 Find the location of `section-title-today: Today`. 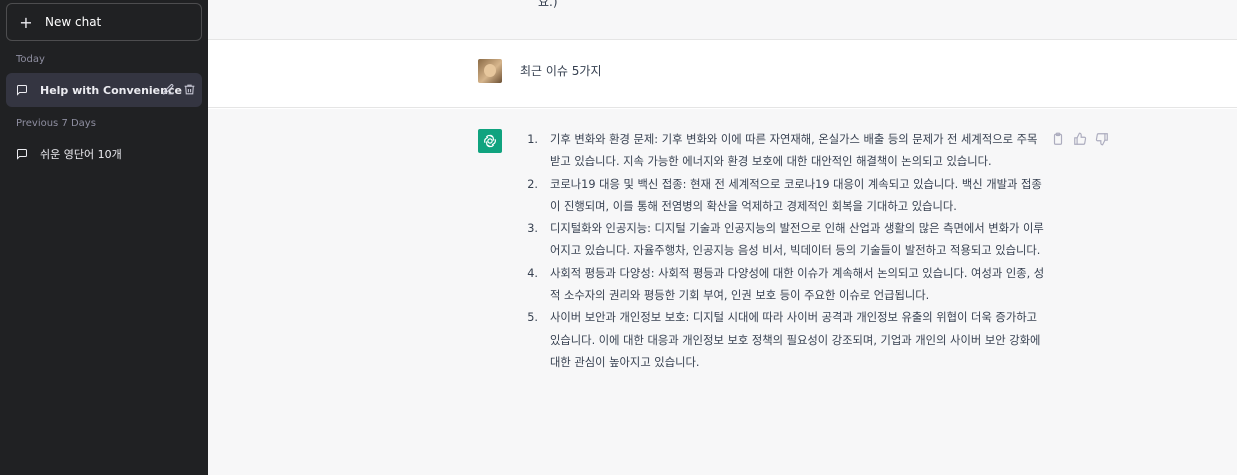

section-title-today: Today is located at coordinates (30, 59).